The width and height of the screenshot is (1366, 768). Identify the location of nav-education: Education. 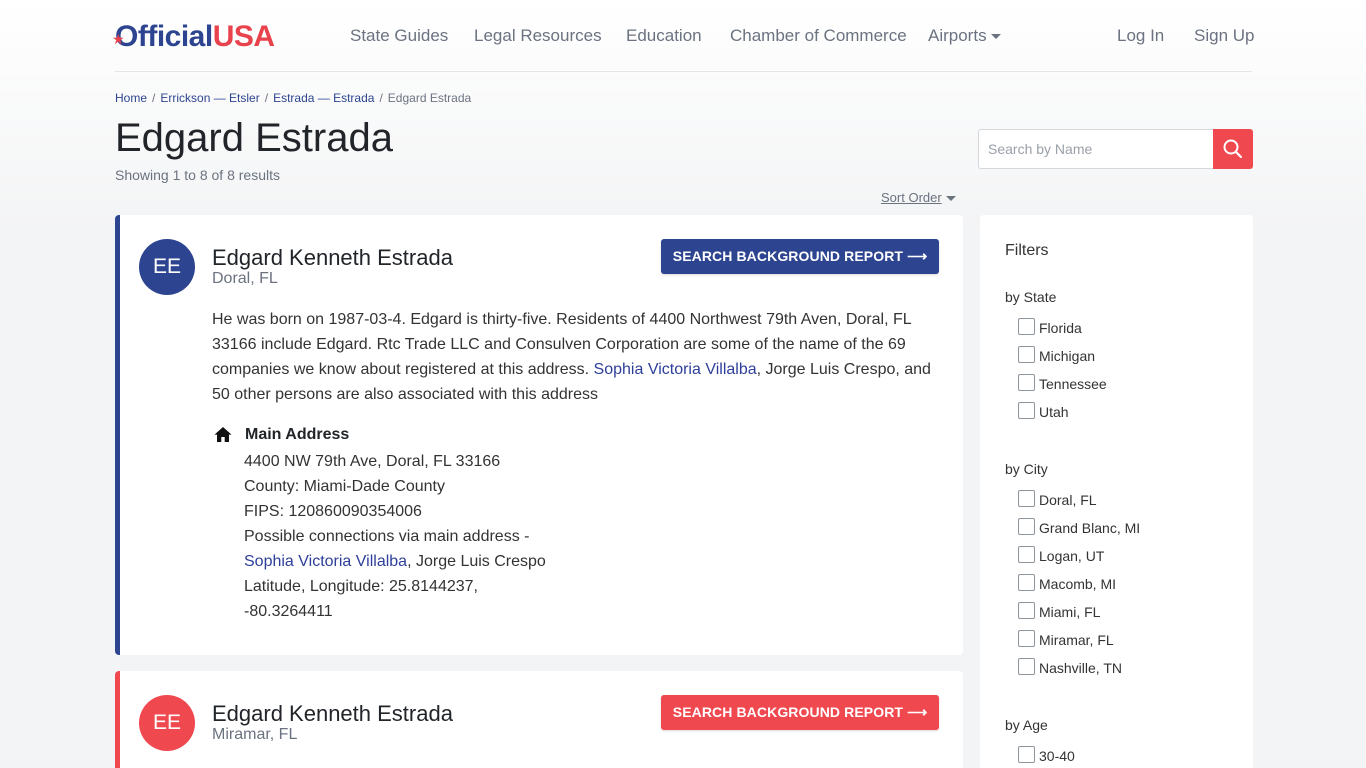
(664, 36).